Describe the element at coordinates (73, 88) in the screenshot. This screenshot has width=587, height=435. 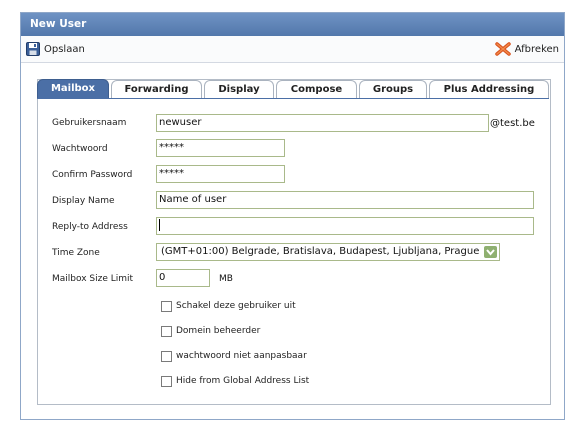
I see `tab-mailbox: Mailbox` at that location.